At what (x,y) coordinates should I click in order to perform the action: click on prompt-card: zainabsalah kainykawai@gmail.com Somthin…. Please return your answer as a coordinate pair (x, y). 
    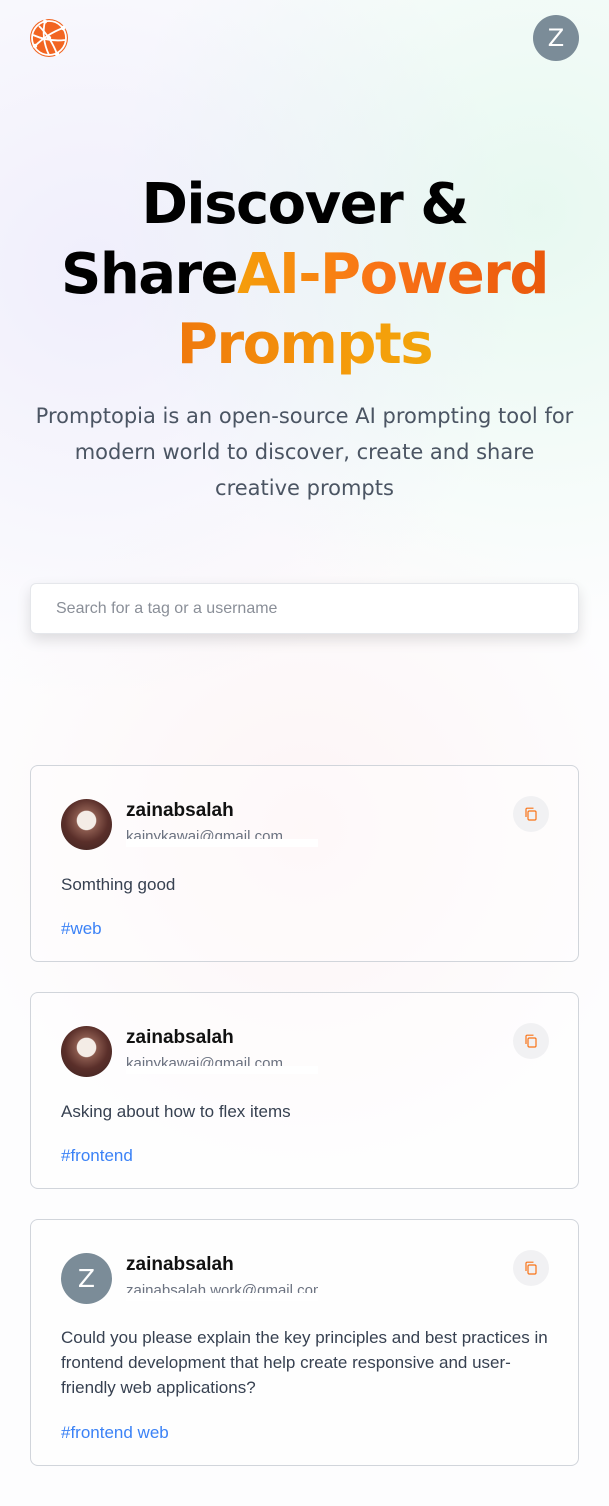
    Looking at the image, I should click on (304, 863).